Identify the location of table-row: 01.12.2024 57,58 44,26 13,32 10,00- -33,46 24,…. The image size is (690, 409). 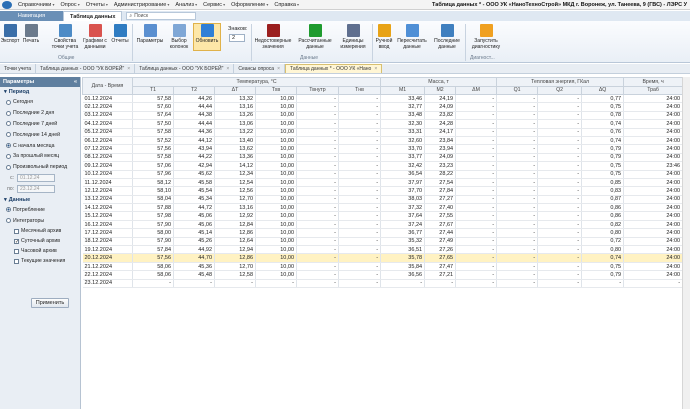
(383, 99).